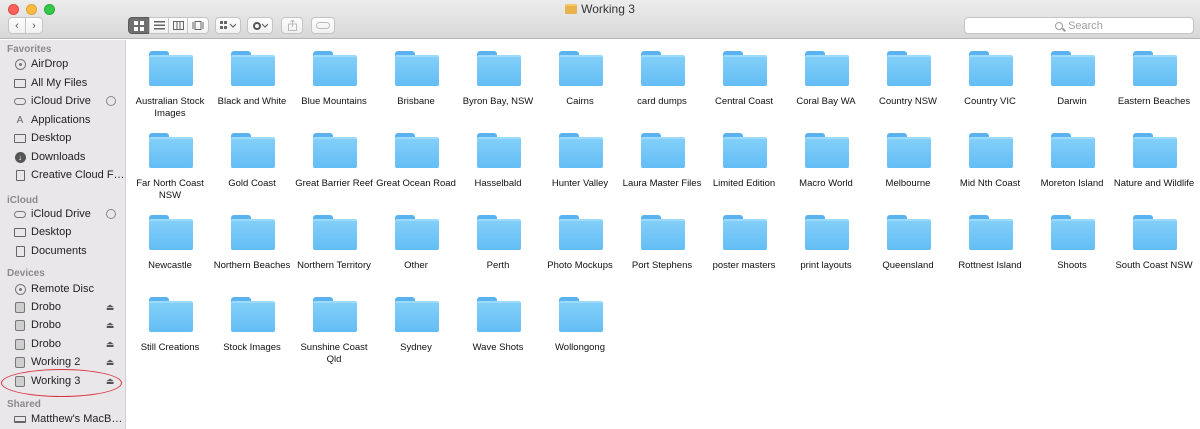 This screenshot has height=429, width=1200. What do you see at coordinates (334, 164) in the screenshot?
I see `folder-item: Great Barrier Reef` at bounding box center [334, 164].